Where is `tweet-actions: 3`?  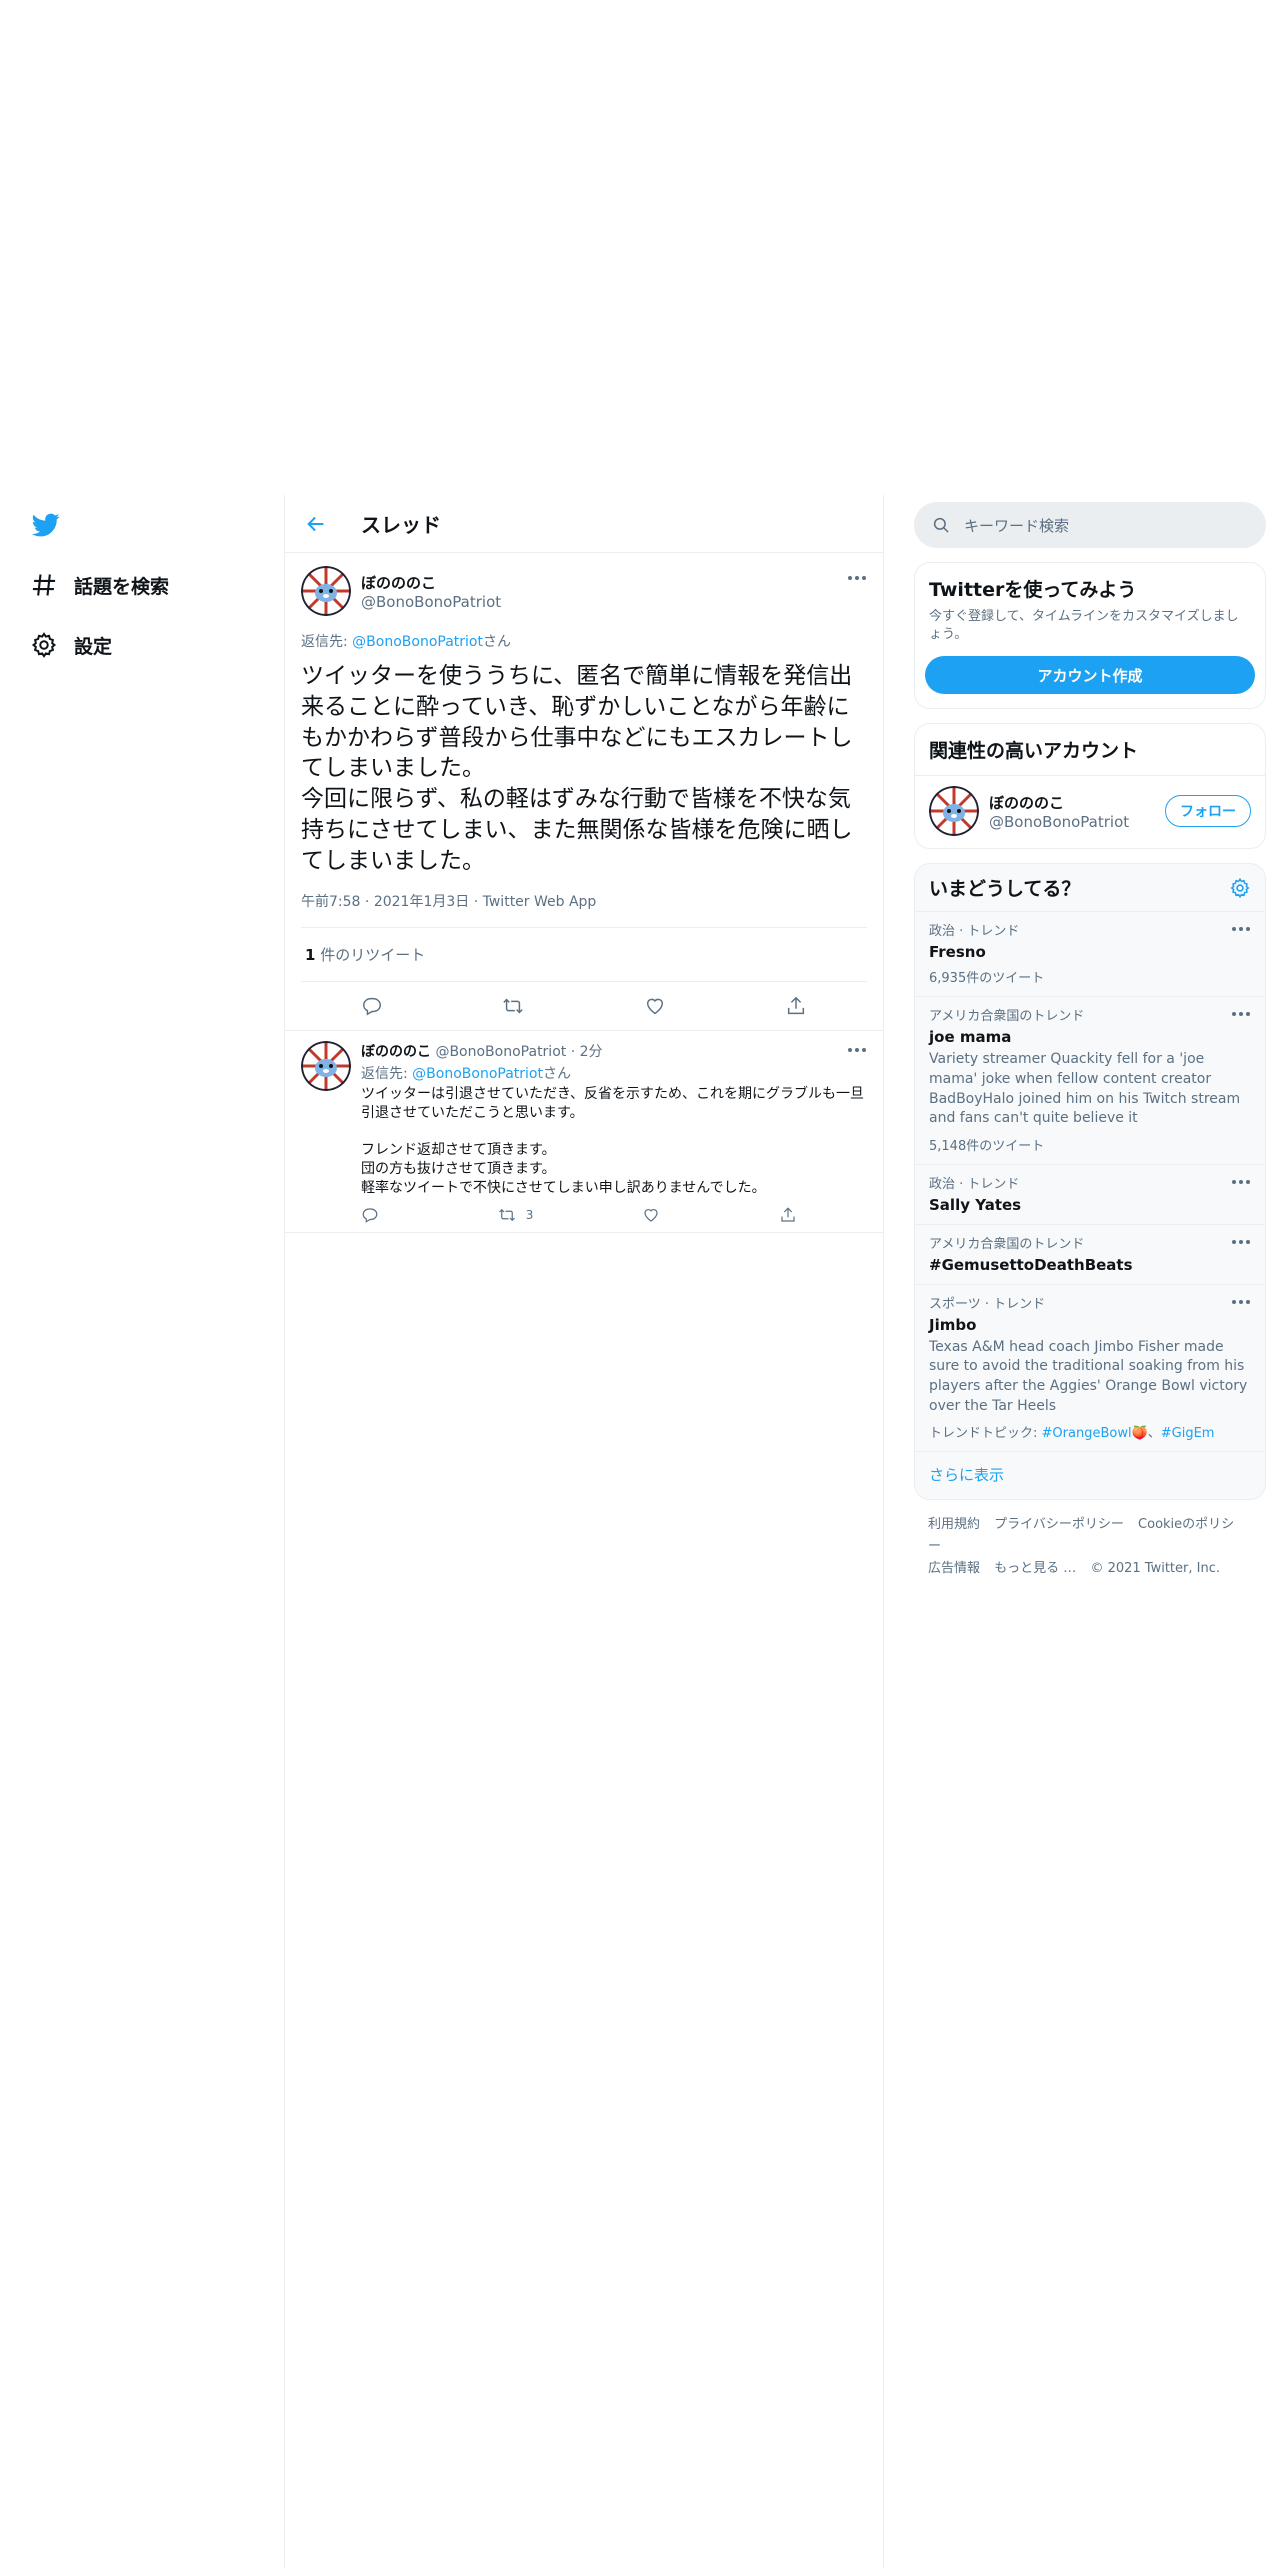 tweet-actions: 3 is located at coordinates (614, 1215).